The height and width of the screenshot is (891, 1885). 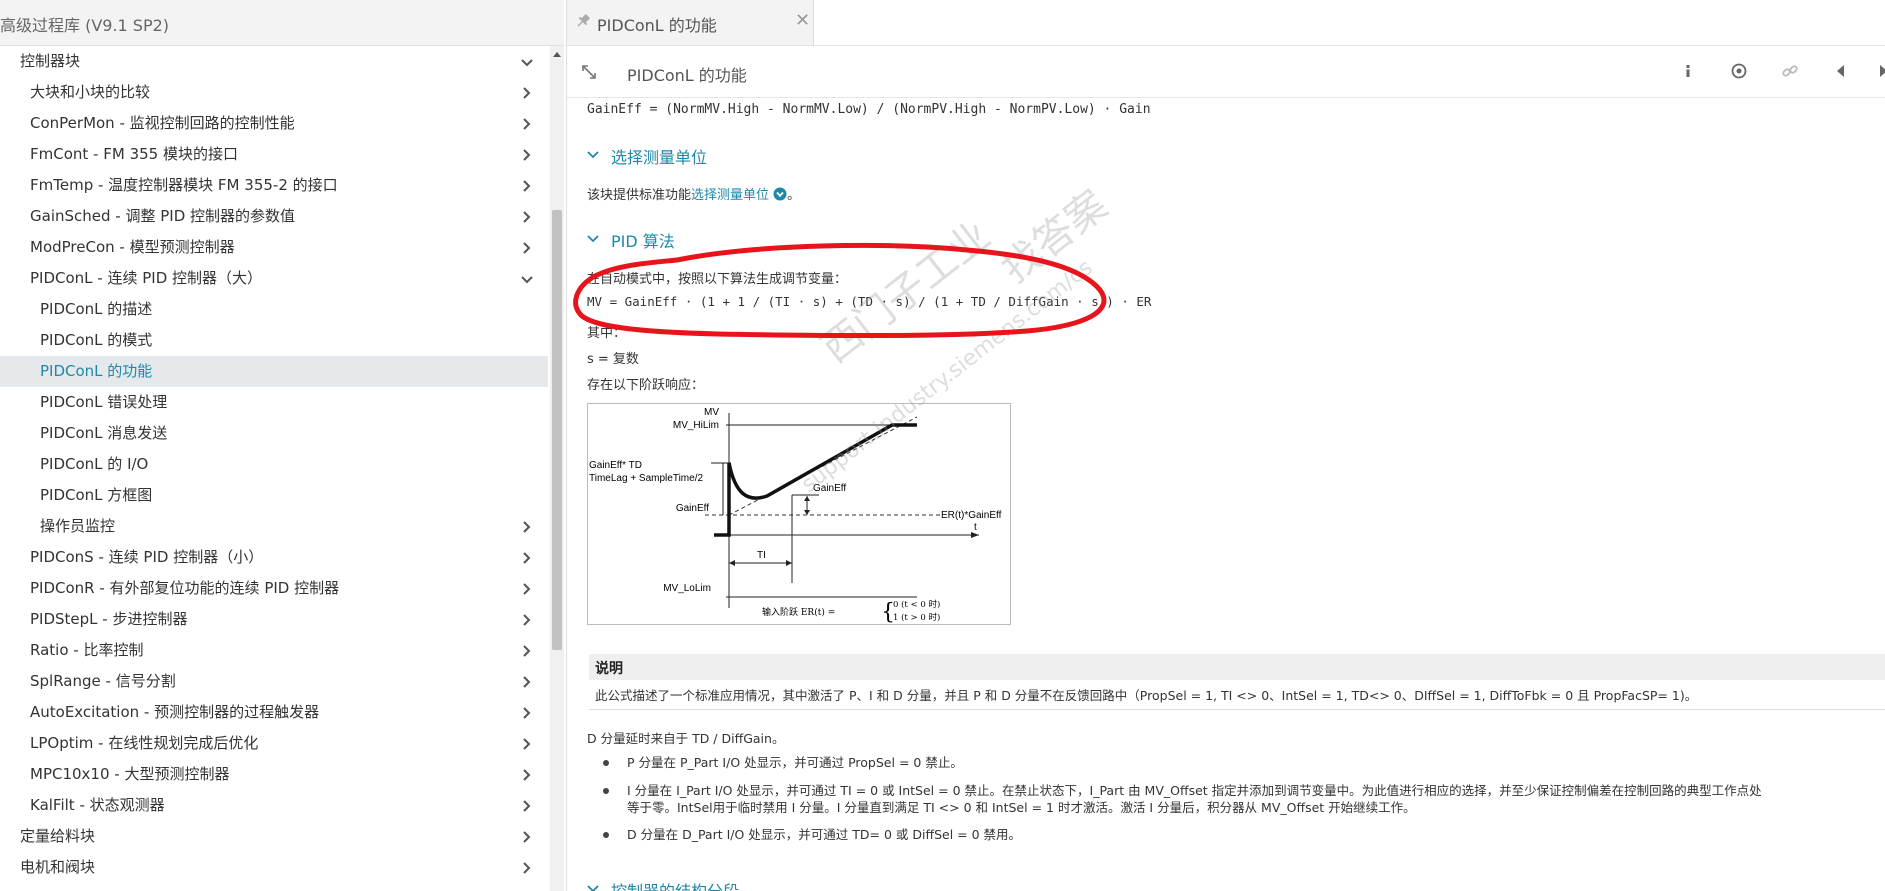 I want to click on tree-item-label: PIDConL 的描述, so click(x=96, y=309).